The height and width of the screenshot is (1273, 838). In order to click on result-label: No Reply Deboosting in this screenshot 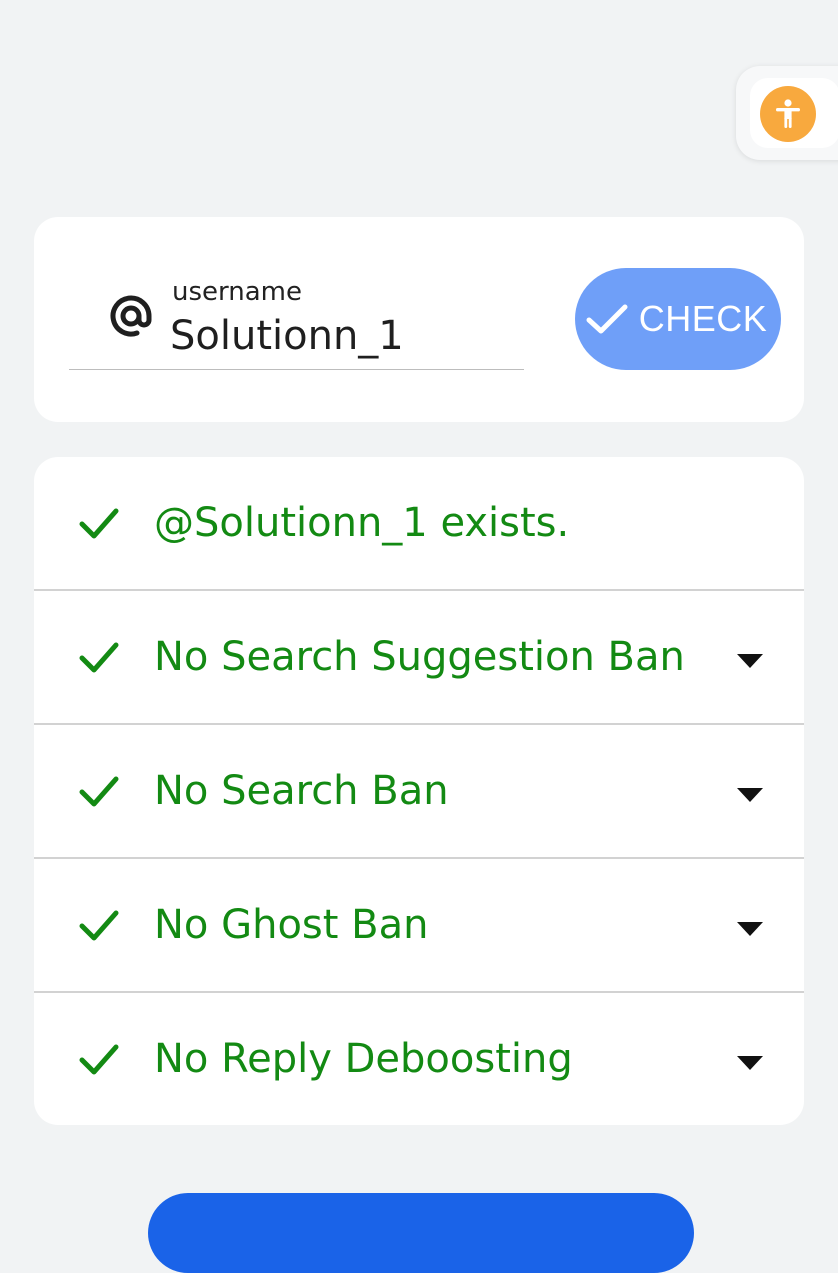, I will do `click(363, 1059)`.